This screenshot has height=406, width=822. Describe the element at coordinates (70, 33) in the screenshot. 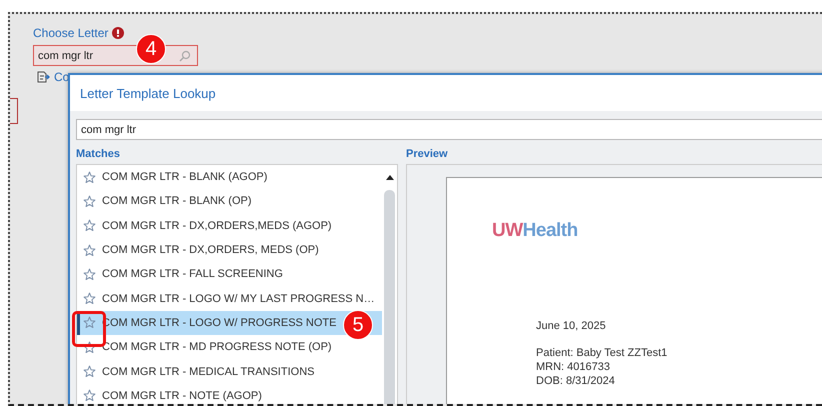

I see `field-label: Choose Letter` at that location.